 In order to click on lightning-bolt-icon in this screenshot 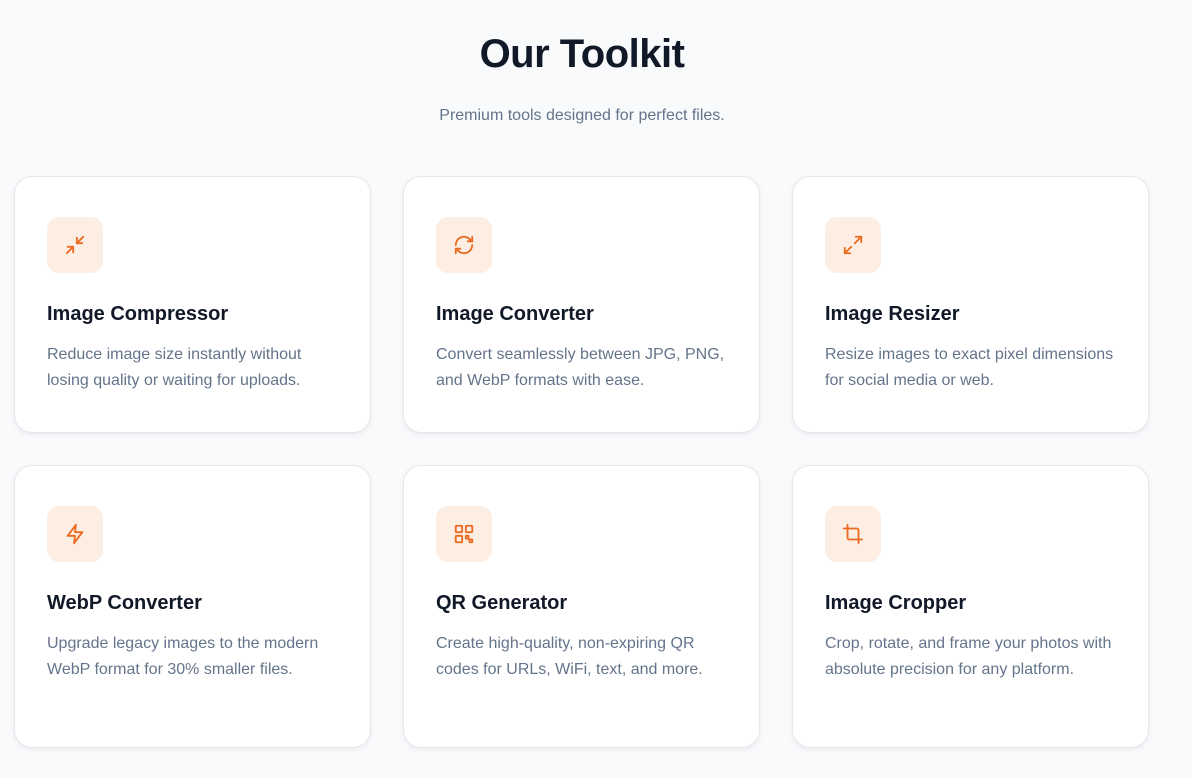, I will do `click(75, 534)`.